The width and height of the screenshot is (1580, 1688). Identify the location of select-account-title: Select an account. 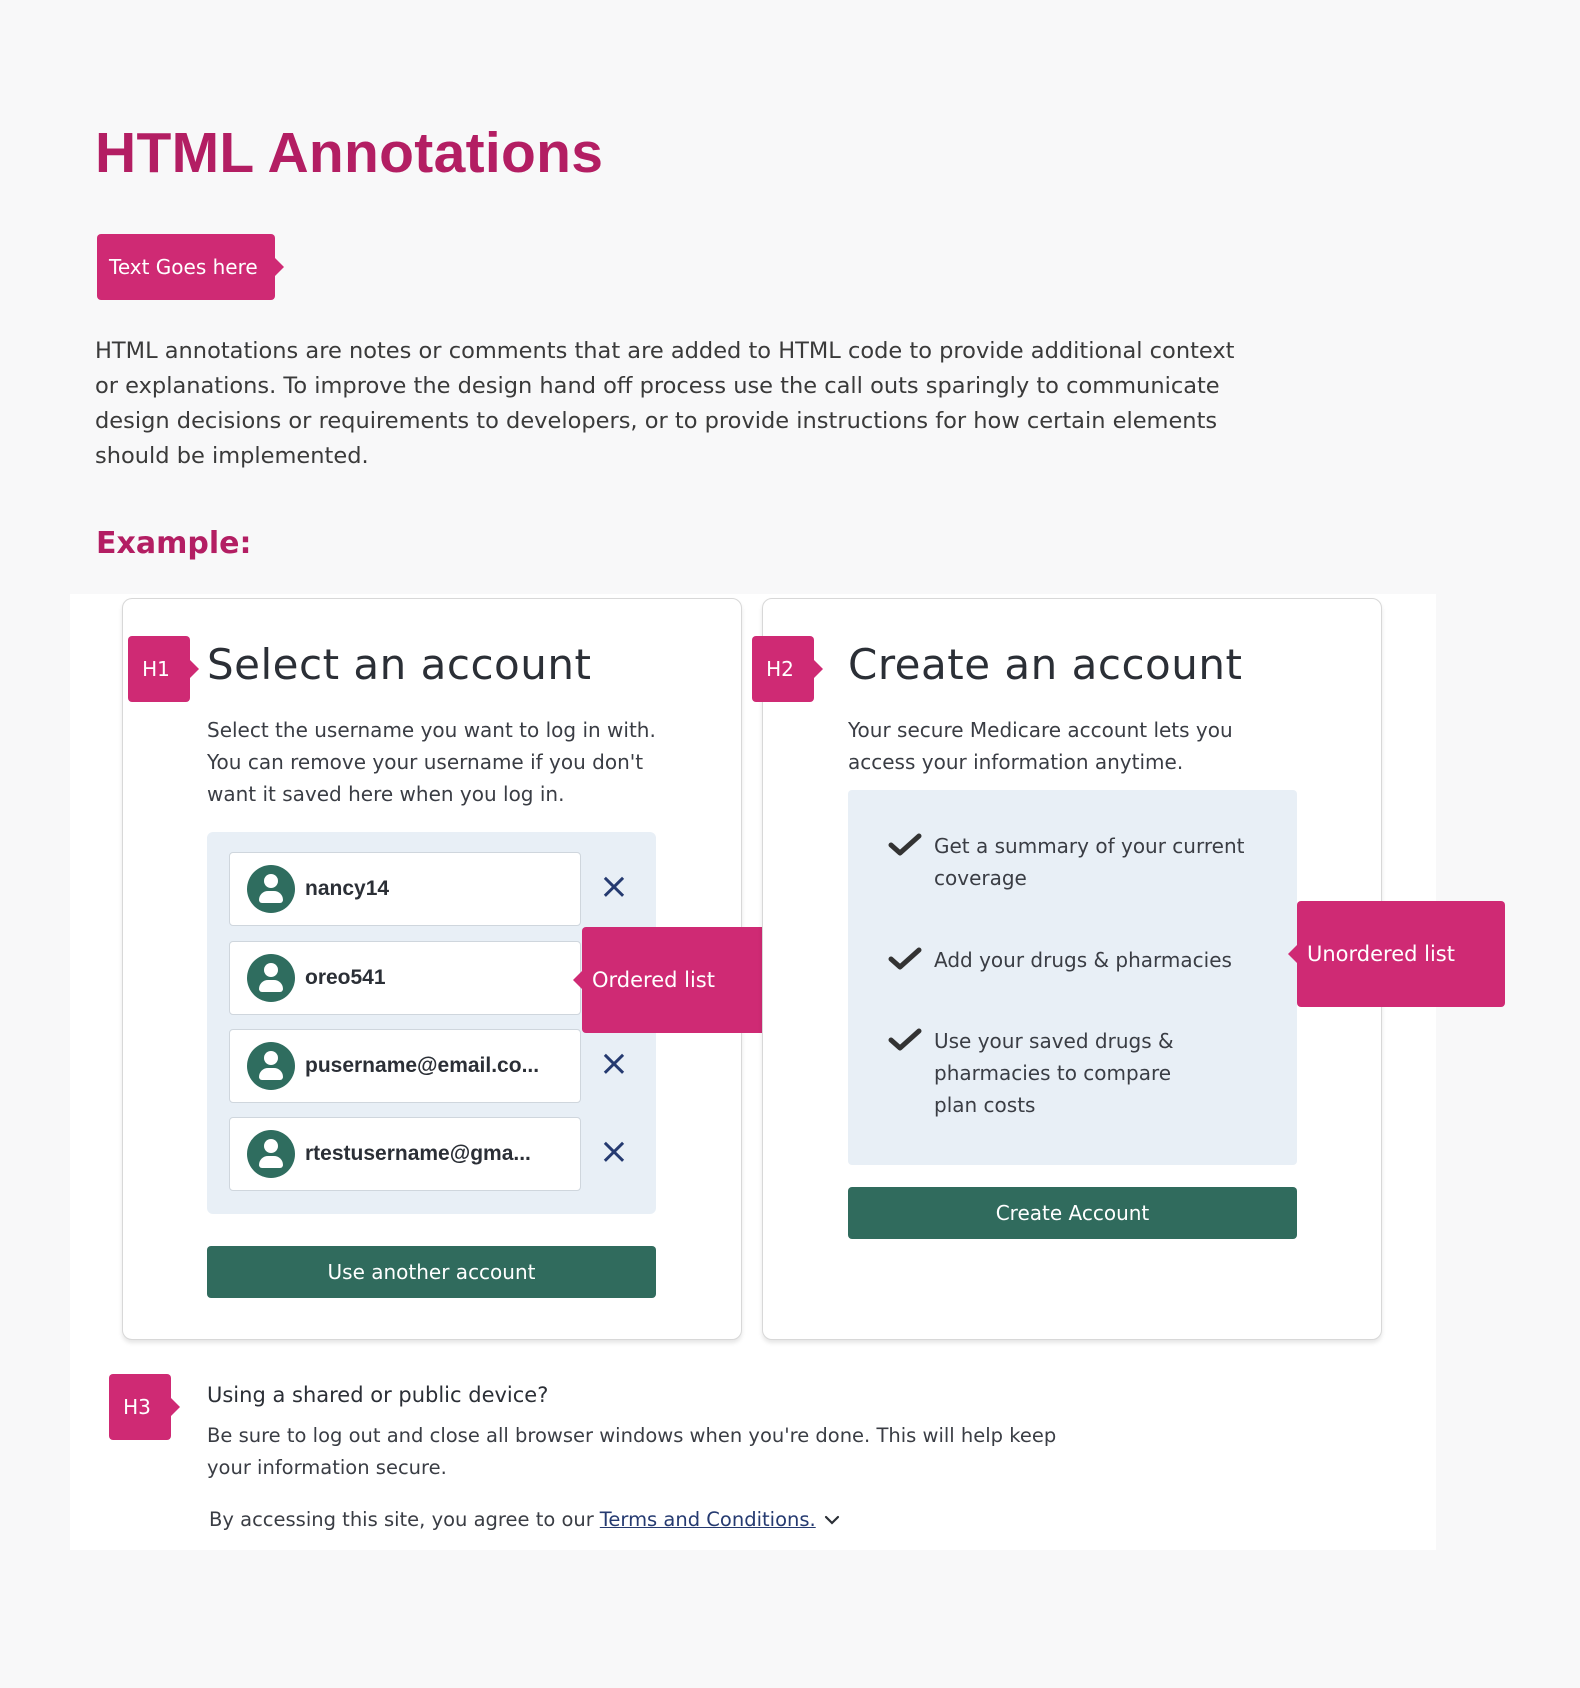
(399, 664).